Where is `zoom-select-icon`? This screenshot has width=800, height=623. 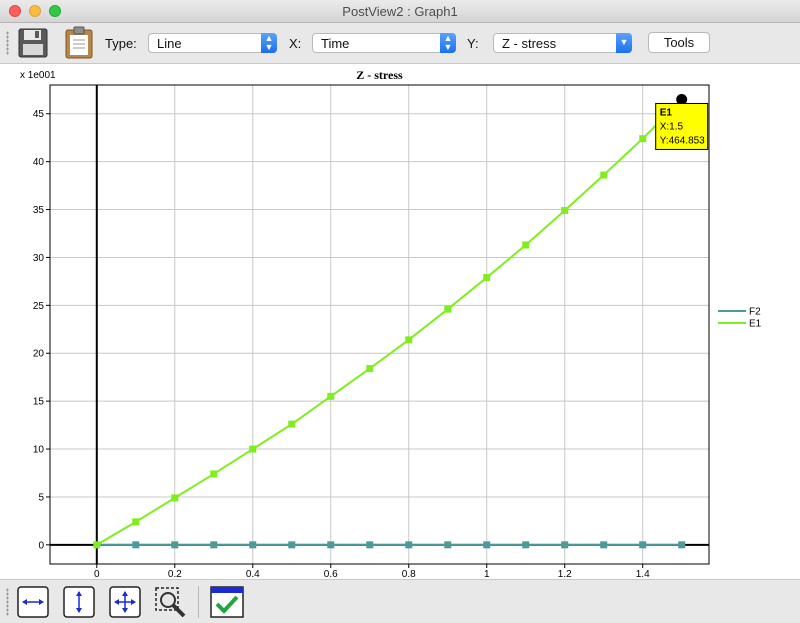
zoom-select-icon is located at coordinates (171, 603).